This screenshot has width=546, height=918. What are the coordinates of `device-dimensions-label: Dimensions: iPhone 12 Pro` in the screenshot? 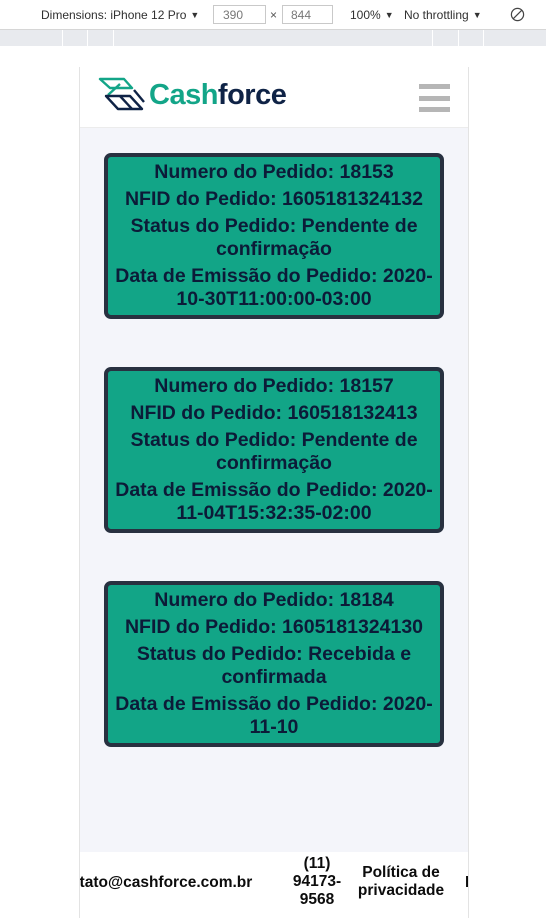 It's located at (114, 15).